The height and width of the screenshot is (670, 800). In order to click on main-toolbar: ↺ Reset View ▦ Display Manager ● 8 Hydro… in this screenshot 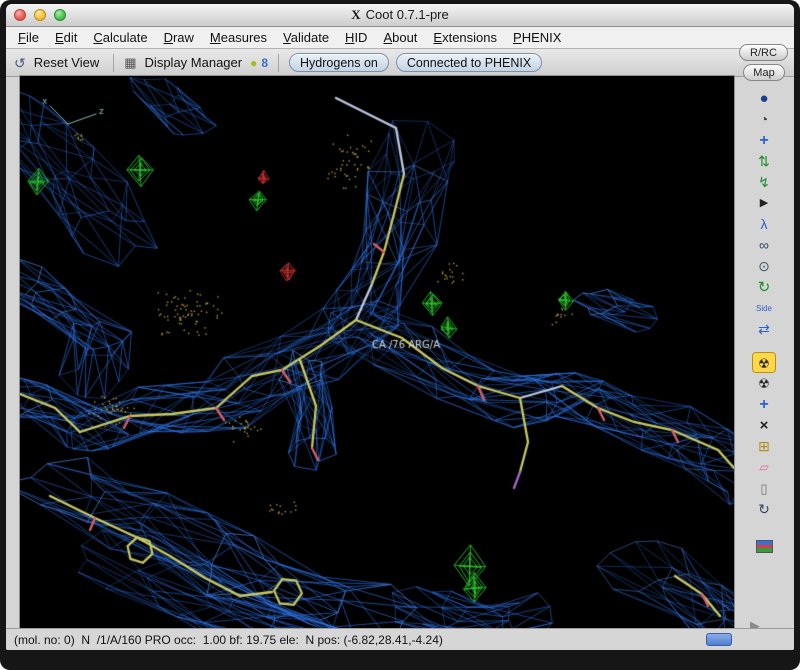, I will do `click(370, 62)`.